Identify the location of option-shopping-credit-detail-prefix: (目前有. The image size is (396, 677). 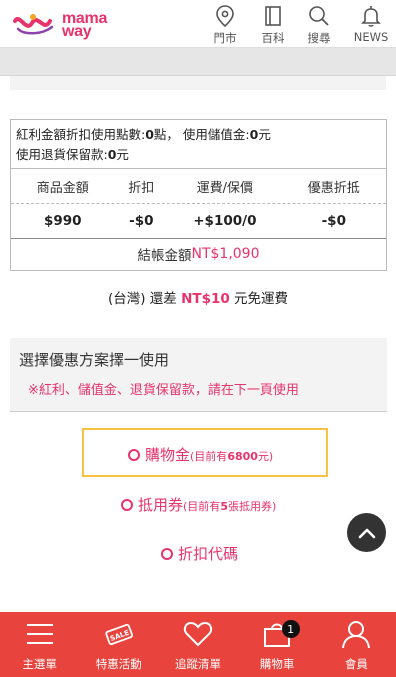
(209, 456).